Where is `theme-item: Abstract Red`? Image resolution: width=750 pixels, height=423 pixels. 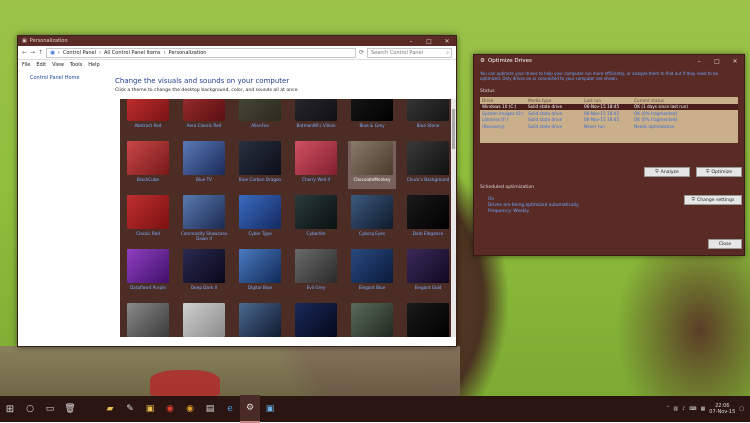 theme-item: Abstract Red is located at coordinates (148, 117).